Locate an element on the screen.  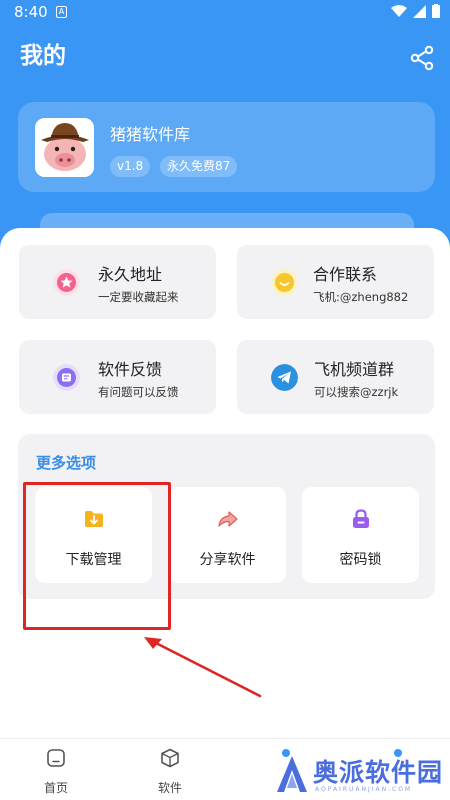
nav-label-software: 软件 is located at coordinates (169, 788).